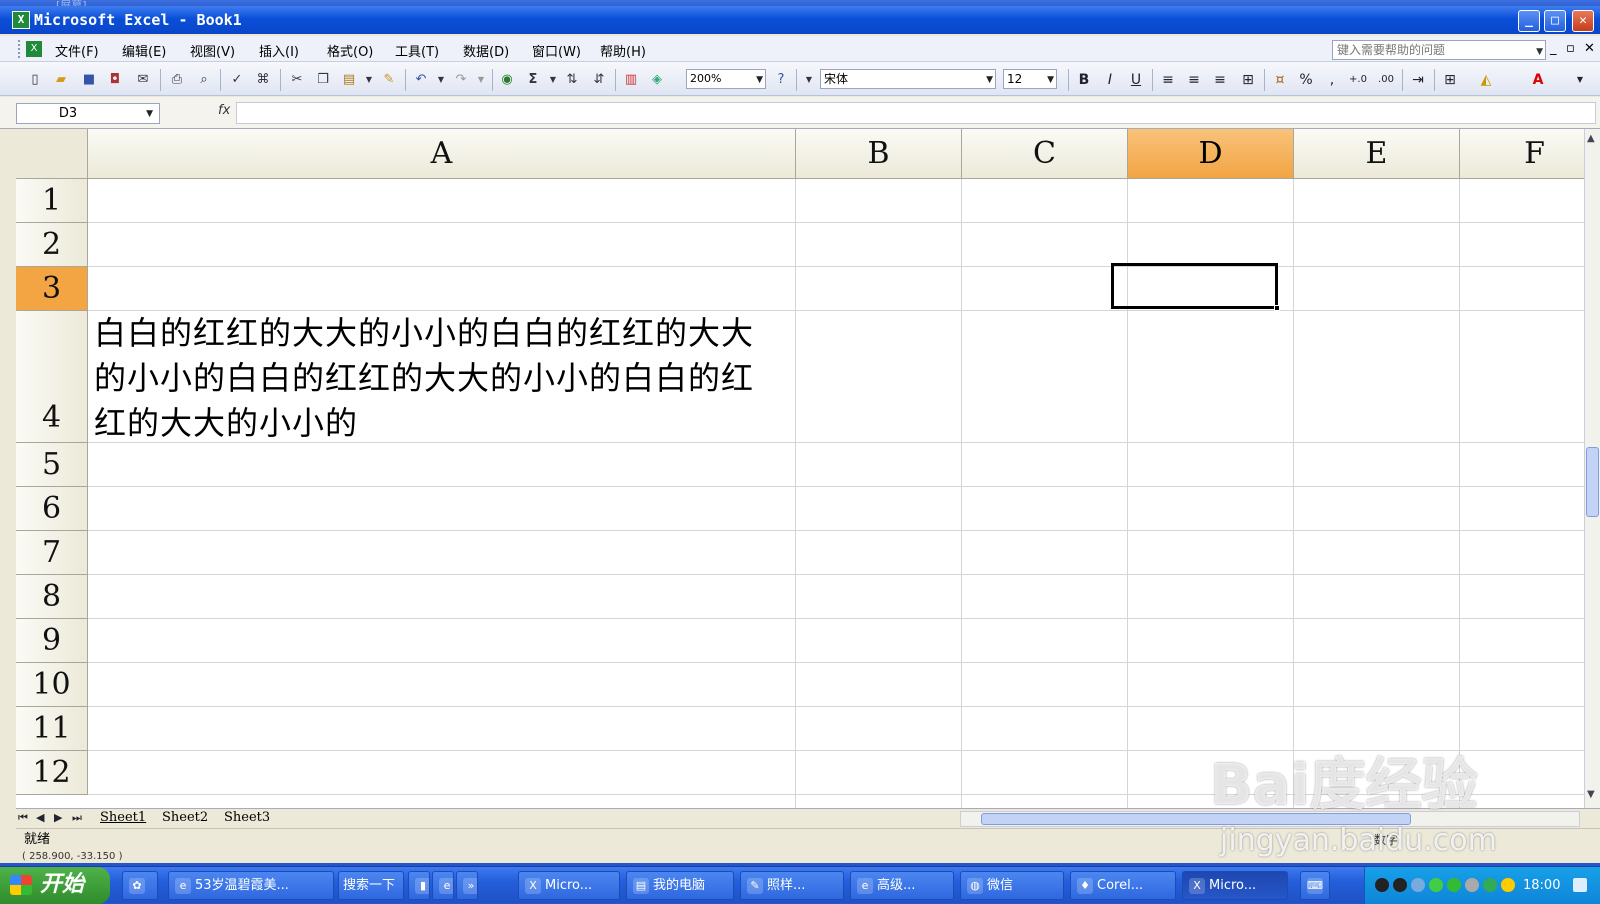  What do you see at coordinates (1555, 21) in the screenshot?
I see `maximize-button: □` at bounding box center [1555, 21].